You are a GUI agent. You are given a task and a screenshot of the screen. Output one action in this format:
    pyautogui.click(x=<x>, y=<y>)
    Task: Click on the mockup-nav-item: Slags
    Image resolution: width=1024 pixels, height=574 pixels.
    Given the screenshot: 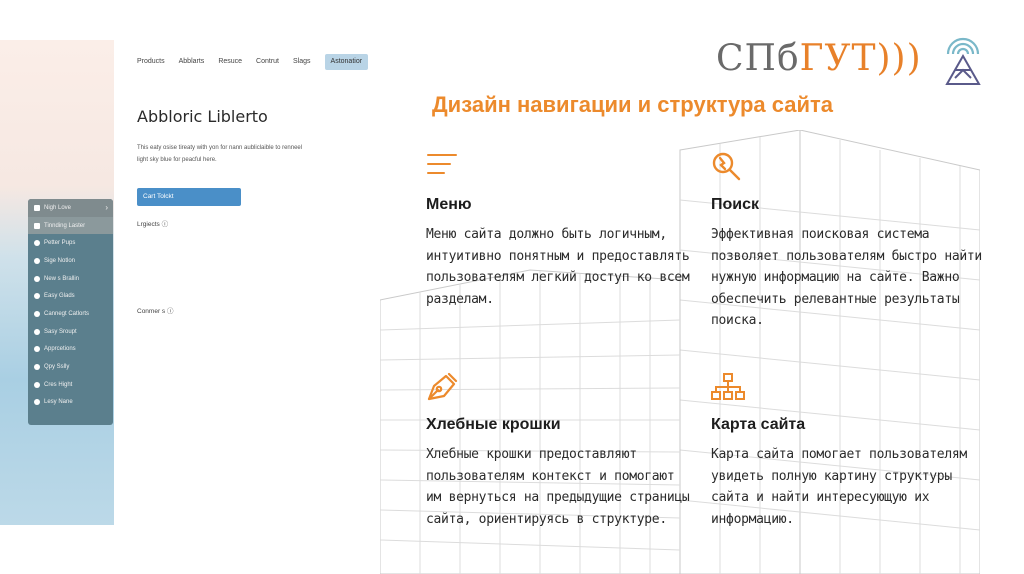 What is the action you would take?
    pyautogui.click(x=302, y=62)
    